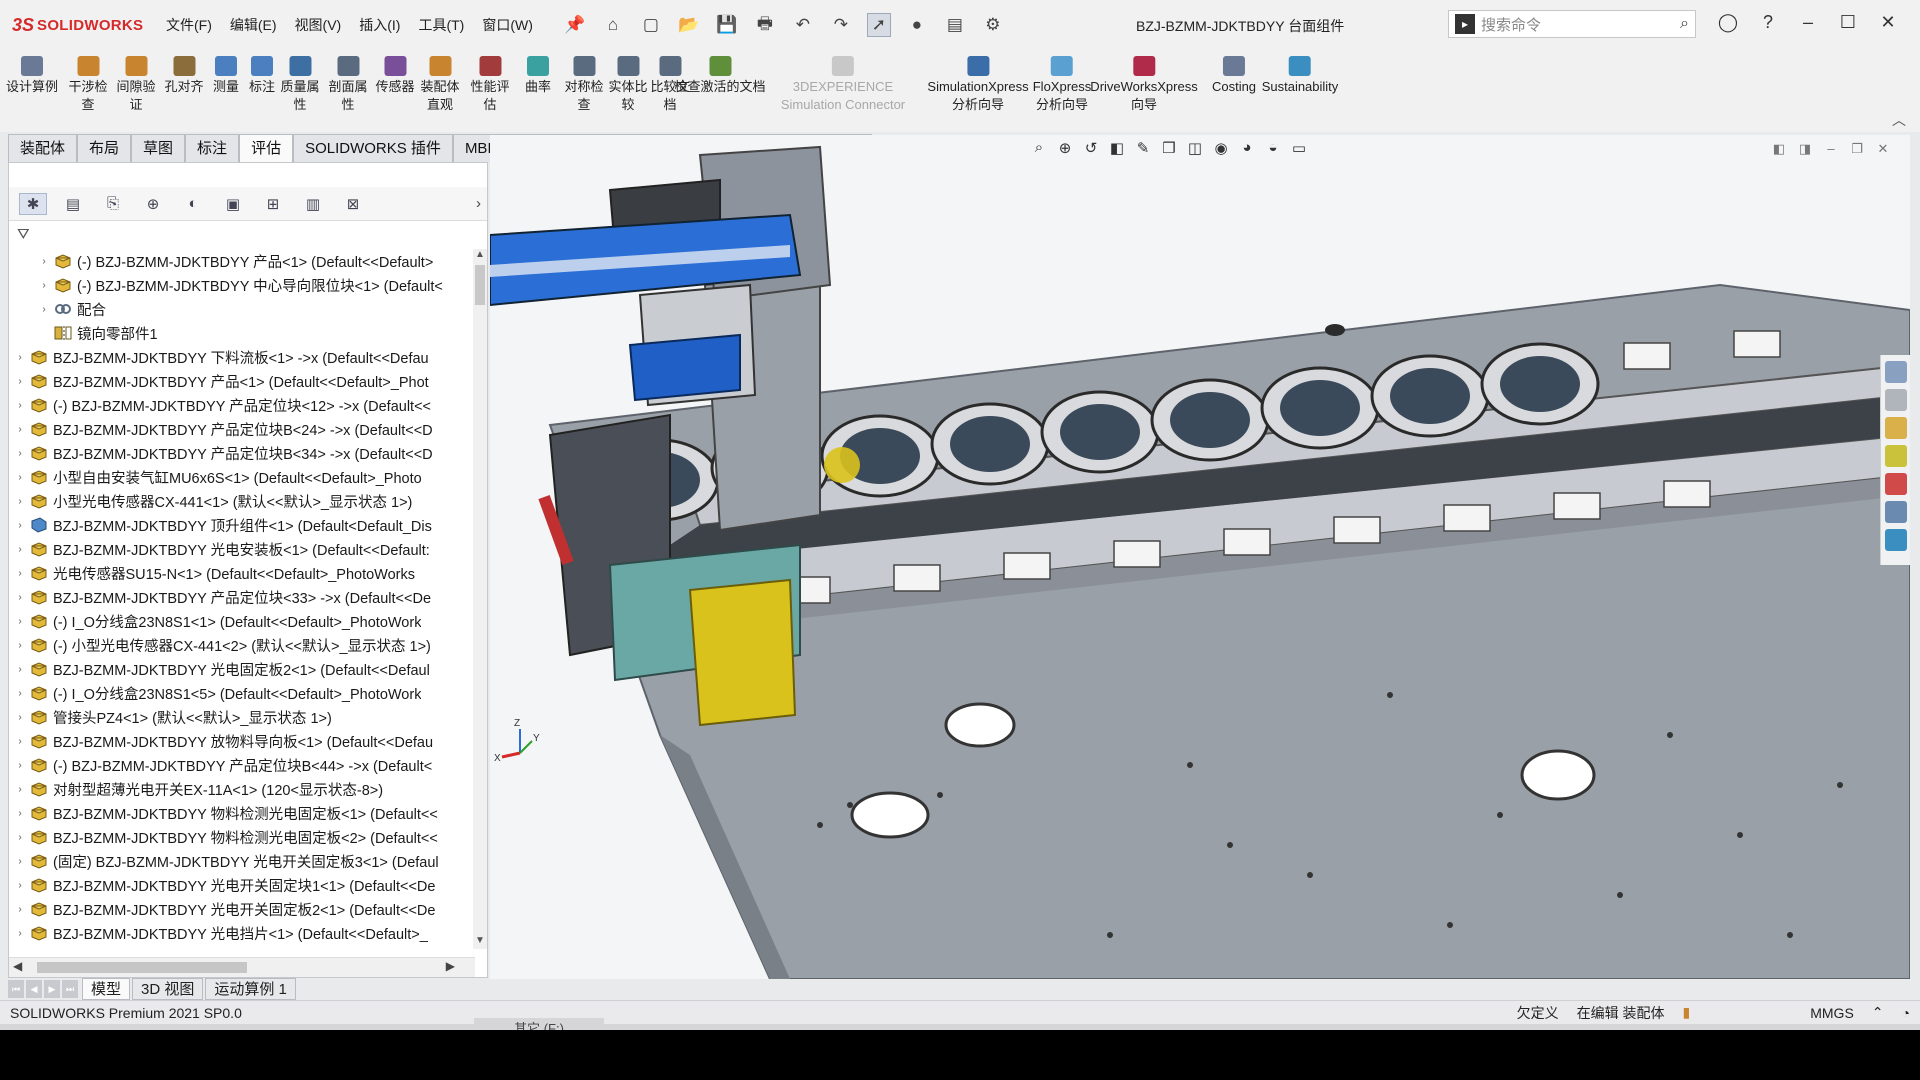 The height and width of the screenshot is (1080, 1920). What do you see at coordinates (233, 204) in the screenshot?
I see `cam-feature-icon: ▣` at bounding box center [233, 204].